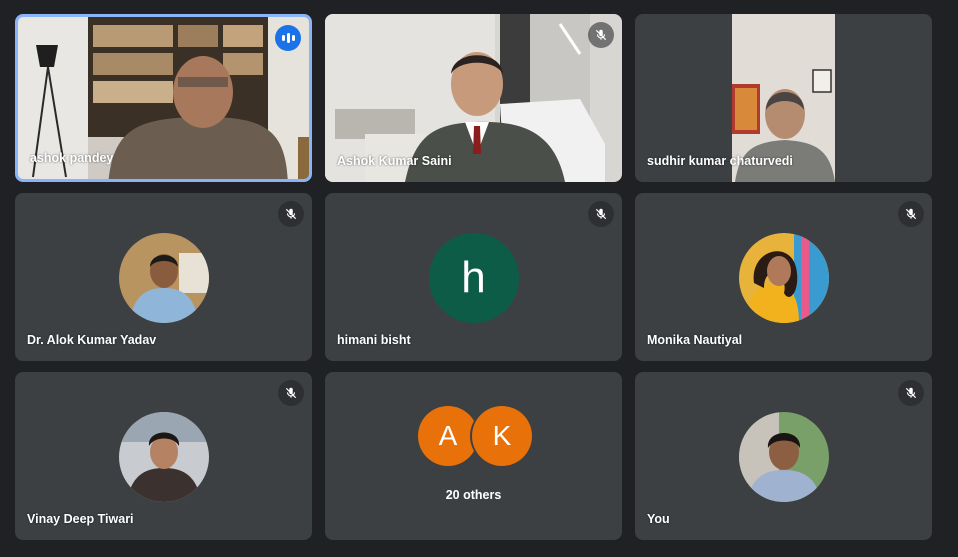 The width and height of the screenshot is (958, 557). I want to click on participant-tile-ashok-pandey: ashok pandey, so click(163, 98).